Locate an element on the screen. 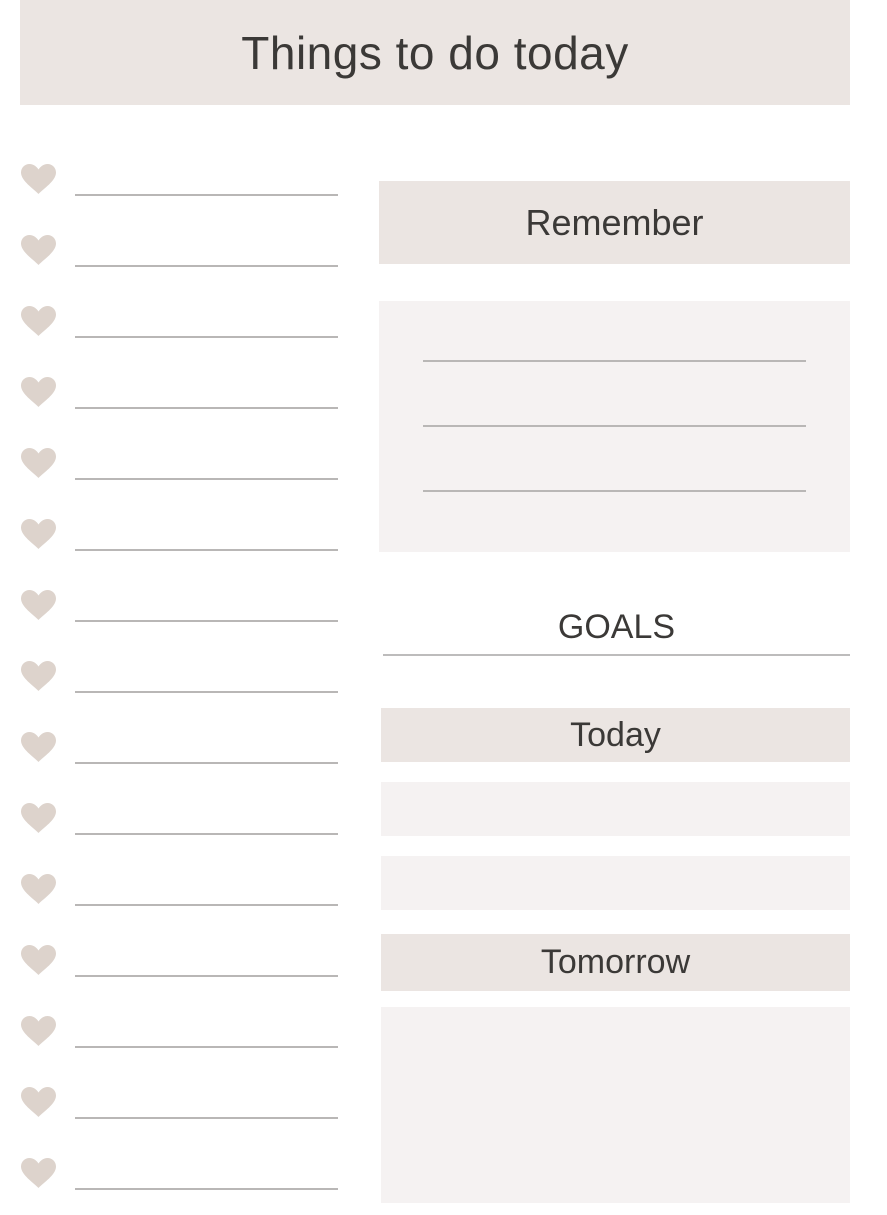 The image size is (887, 1215). page-title: Things to do today is located at coordinates (435, 52).